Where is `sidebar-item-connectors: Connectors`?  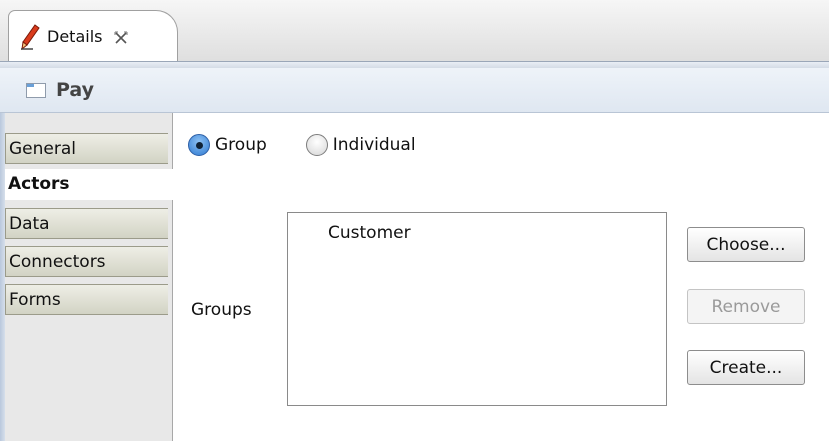
sidebar-item-connectors: Connectors is located at coordinates (86, 261).